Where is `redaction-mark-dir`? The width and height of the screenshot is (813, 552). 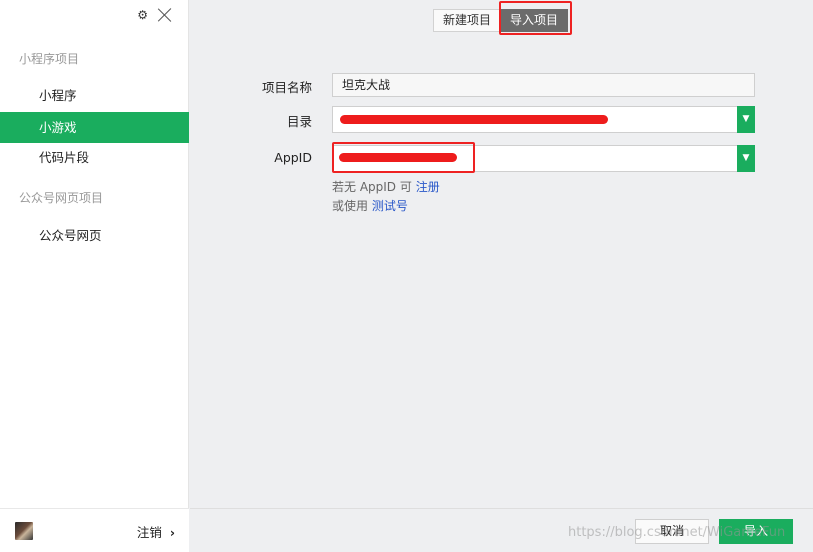 redaction-mark-dir is located at coordinates (474, 119).